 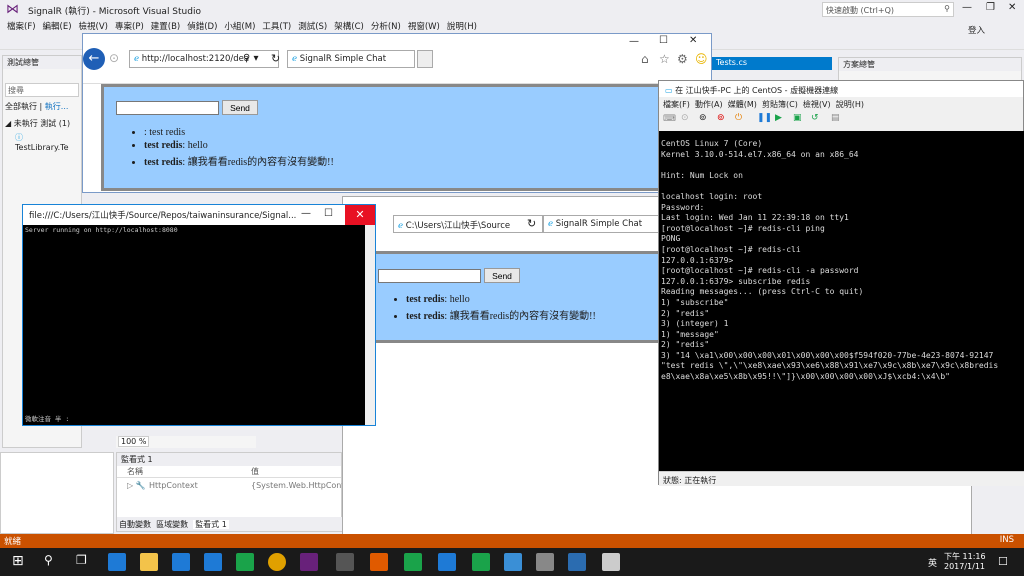 What do you see at coordinates (345, 562) in the screenshot?
I see `tools-icon` at bounding box center [345, 562].